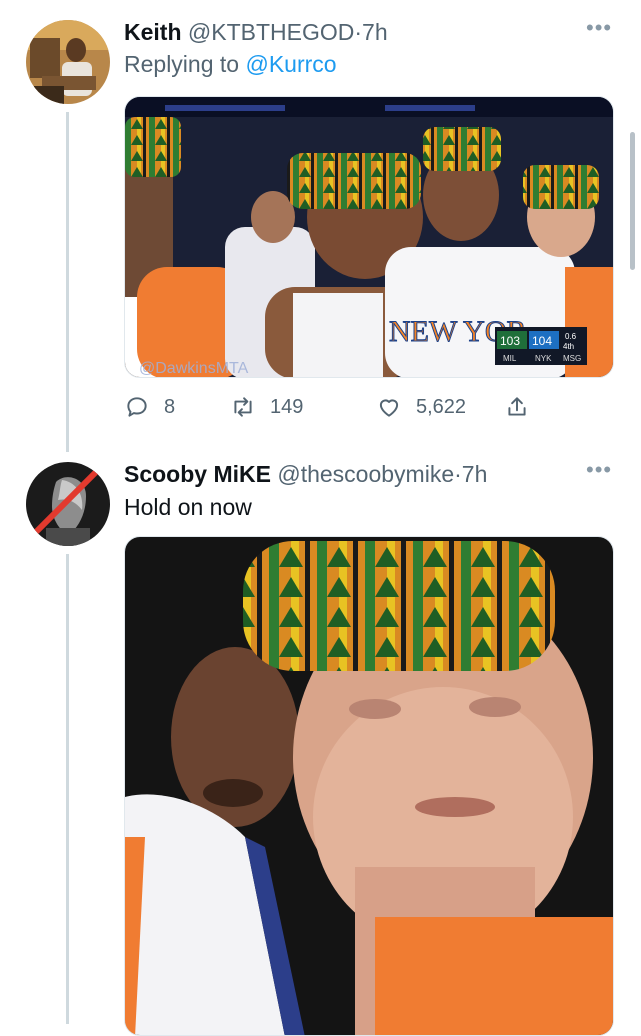 The image size is (641, 1036). What do you see at coordinates (266, 407) in the screenshot?
I see `retweet-button: 149` at bounding box center [266, 407].